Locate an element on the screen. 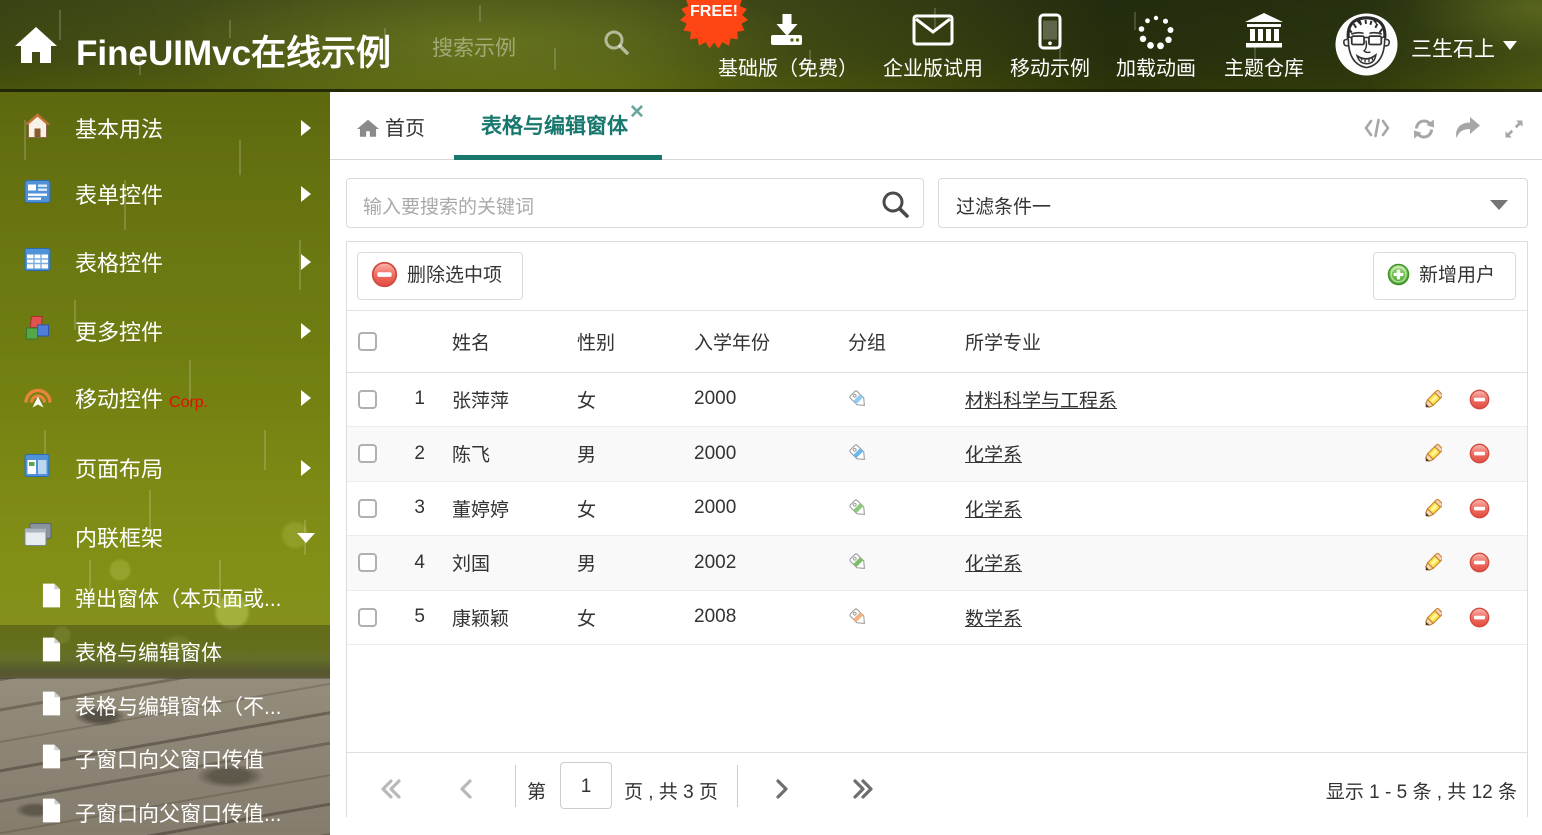  svg-text: FREE! is located at coordinates (714, 11).